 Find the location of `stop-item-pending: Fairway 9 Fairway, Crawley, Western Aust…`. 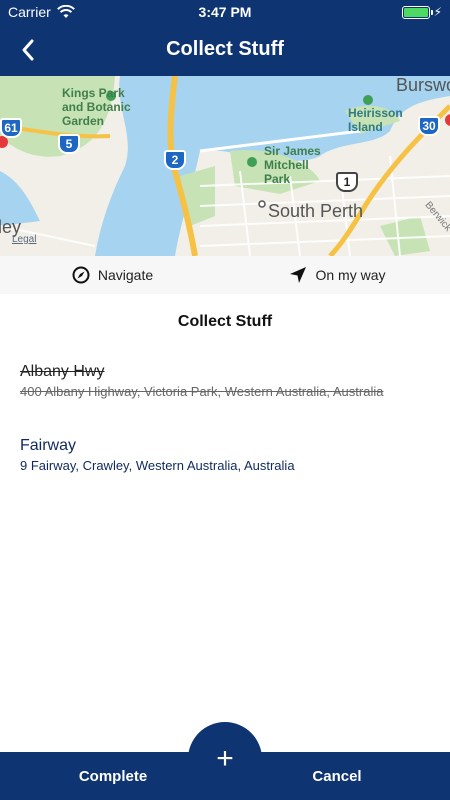

stop-item-pending: Fairway 9 Fairway, Crawley, Western Aust… is located at coordinates (220, 455).